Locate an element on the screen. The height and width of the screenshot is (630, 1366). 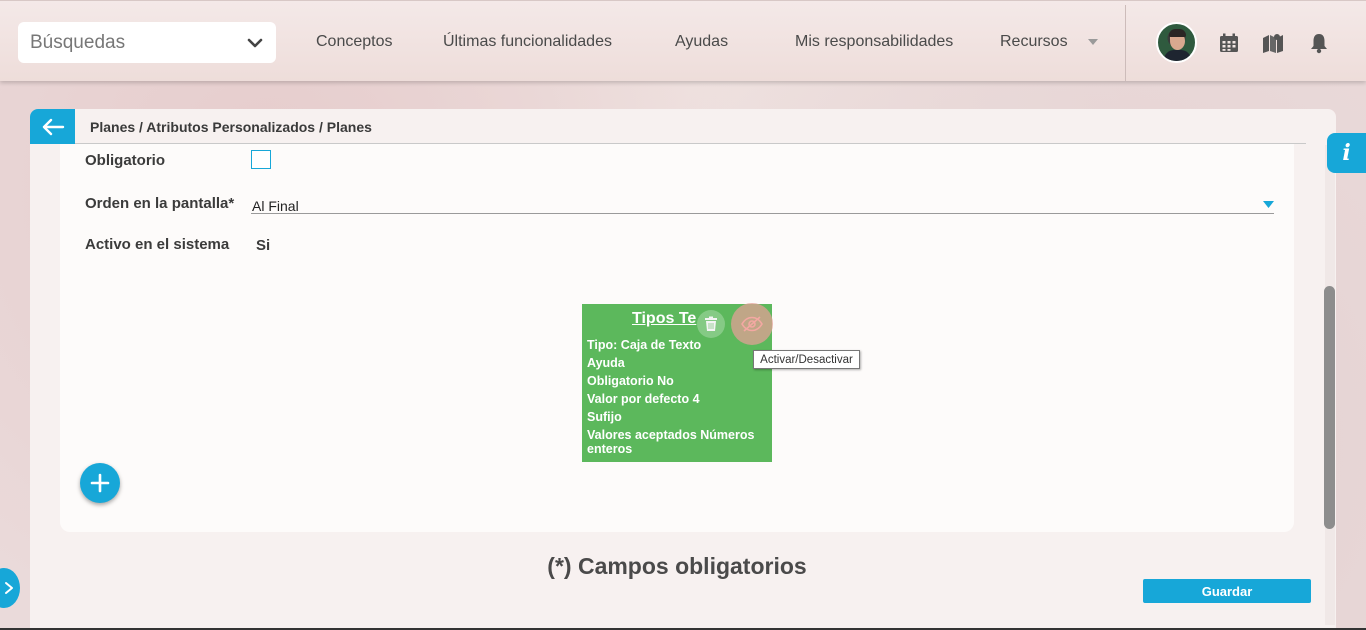
attribute-line-sufijo: Sufijo is located at coordinates (604, 417).